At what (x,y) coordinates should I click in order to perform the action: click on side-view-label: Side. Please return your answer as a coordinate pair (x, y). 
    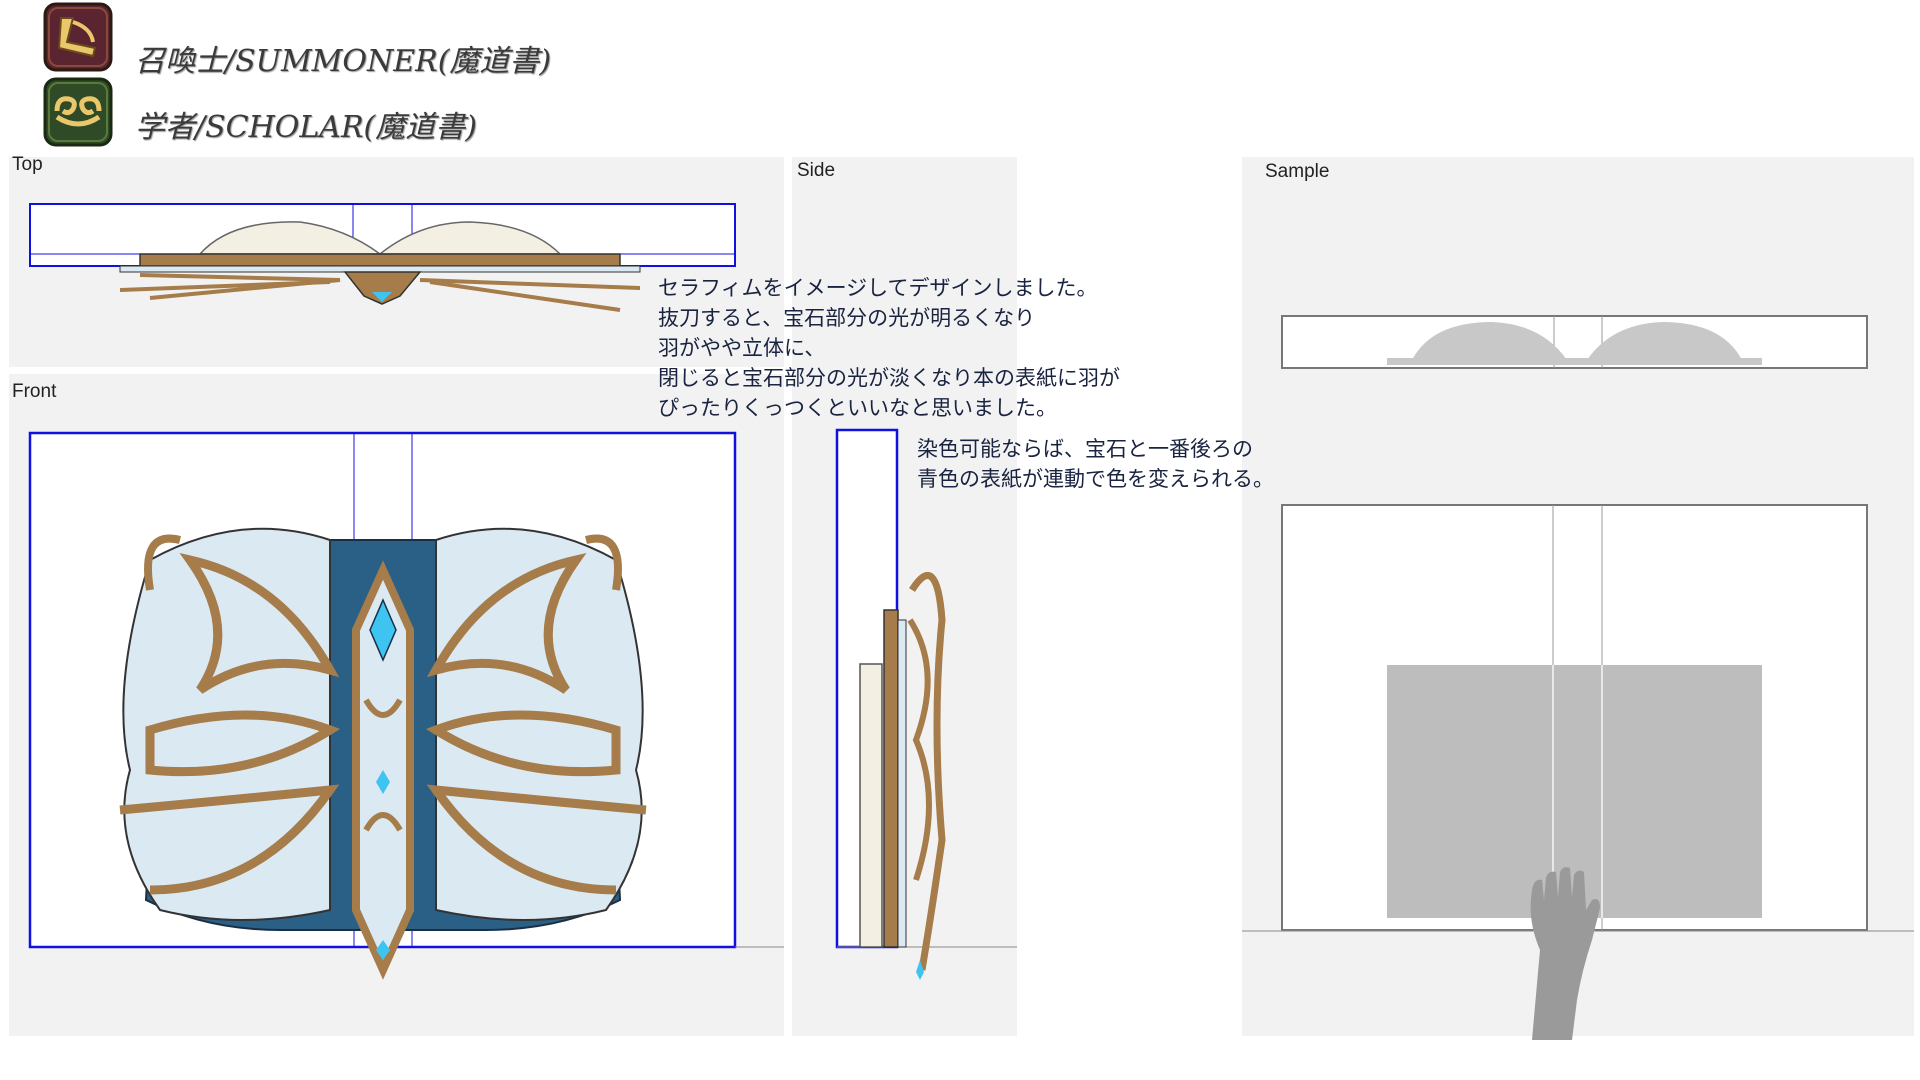
    Looking at the image, I should click on (816, 170).